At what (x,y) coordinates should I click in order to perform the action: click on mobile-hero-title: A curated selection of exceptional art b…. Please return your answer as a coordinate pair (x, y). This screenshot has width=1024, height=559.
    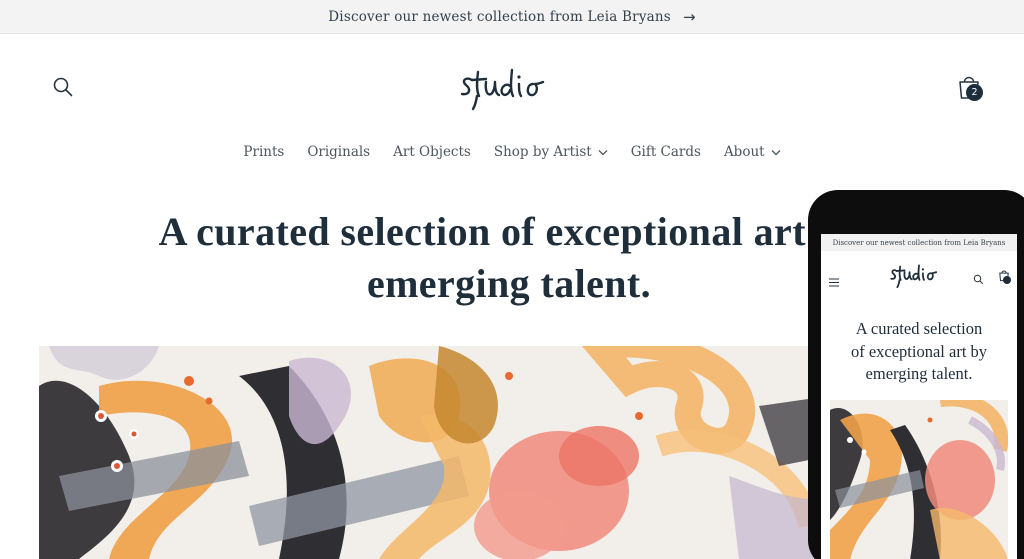
    Looking at the image, I should click on (919, 352).